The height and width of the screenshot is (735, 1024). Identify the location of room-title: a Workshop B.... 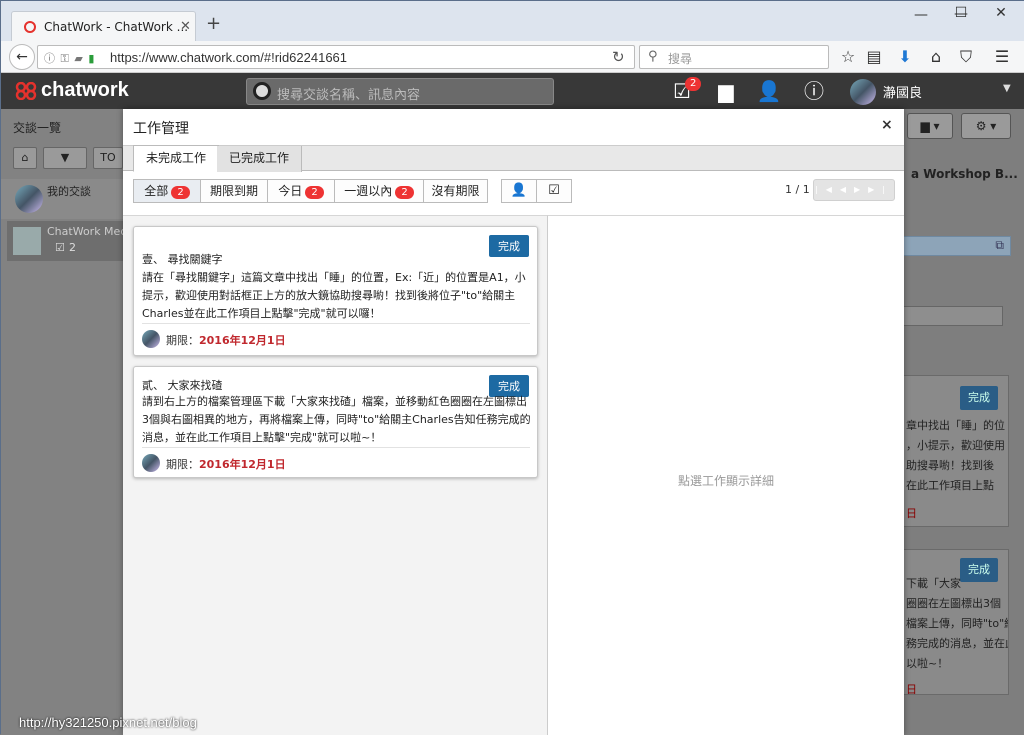
(964, 174).